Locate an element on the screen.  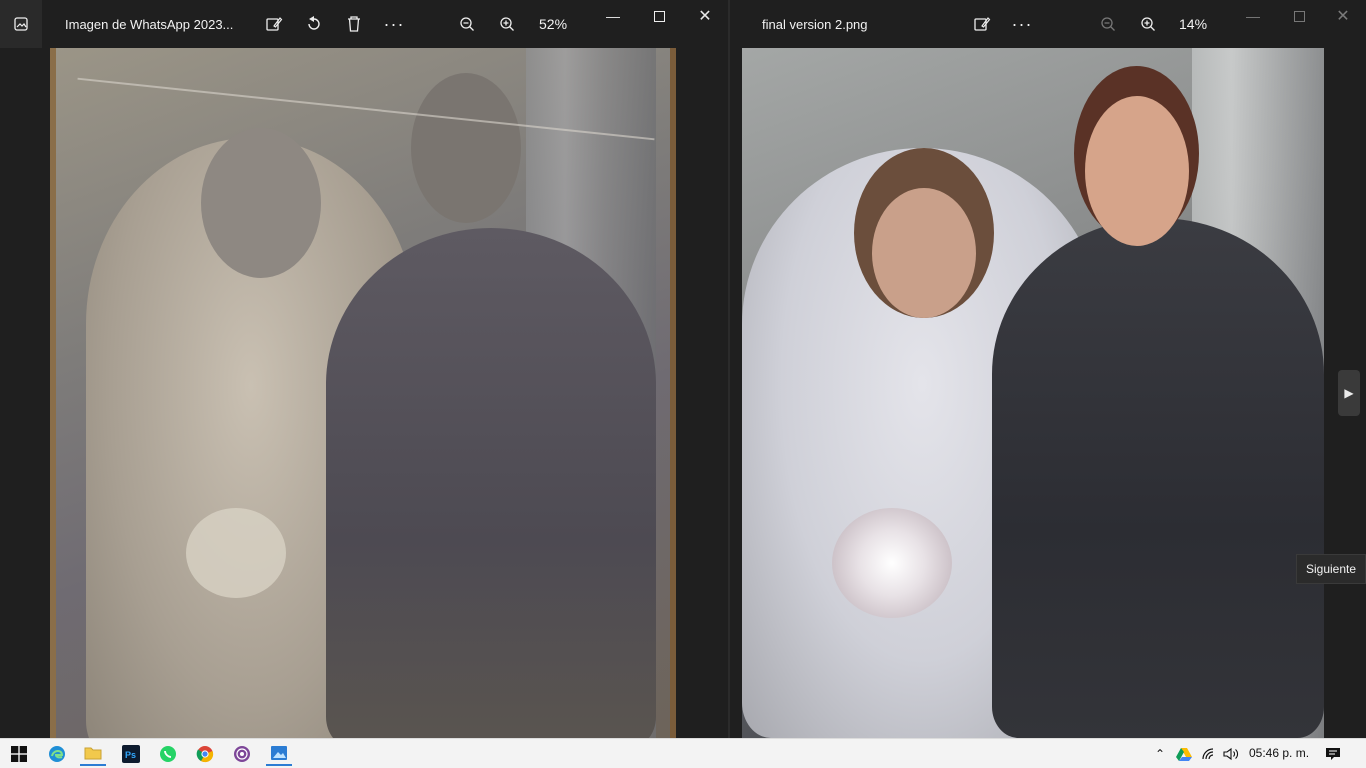
photoshop-button: Ps is located at coordinates (131, 754).